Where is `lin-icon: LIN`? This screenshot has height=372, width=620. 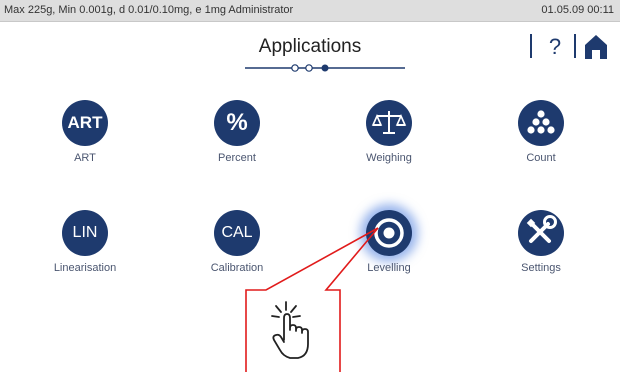
lin-icon: LIN is located at coordinates (85, 233).